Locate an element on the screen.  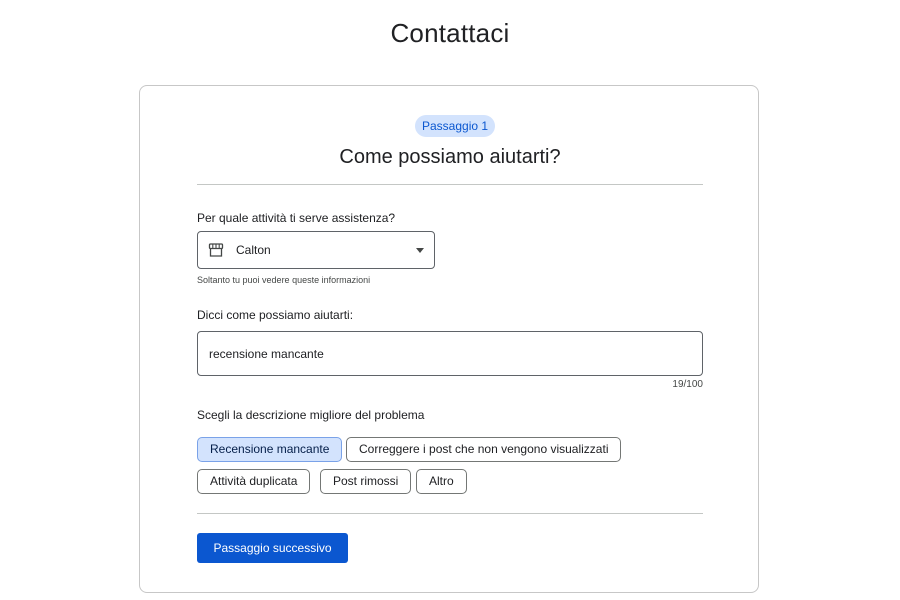
form-heading: Come possiamo aiutarti? is located at coordinates (450, 157).